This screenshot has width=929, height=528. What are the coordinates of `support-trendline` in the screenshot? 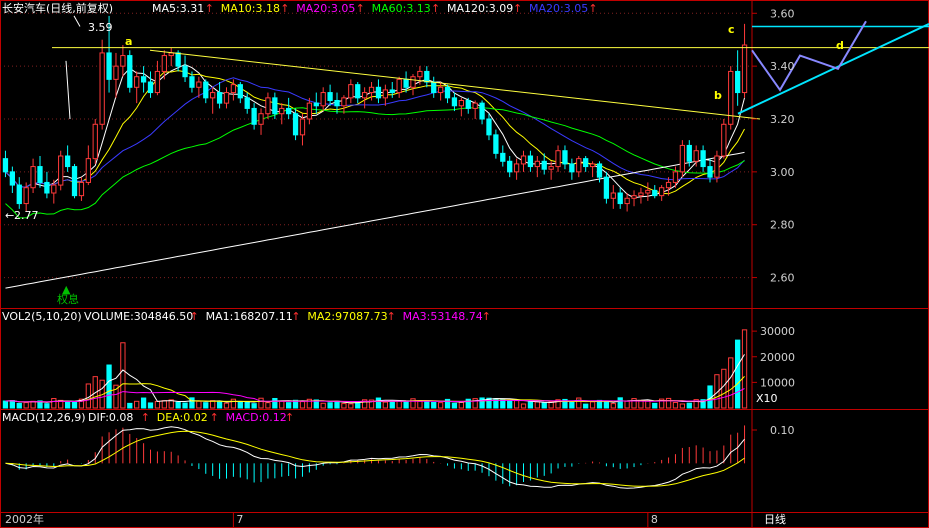 It's located at (833, 68).